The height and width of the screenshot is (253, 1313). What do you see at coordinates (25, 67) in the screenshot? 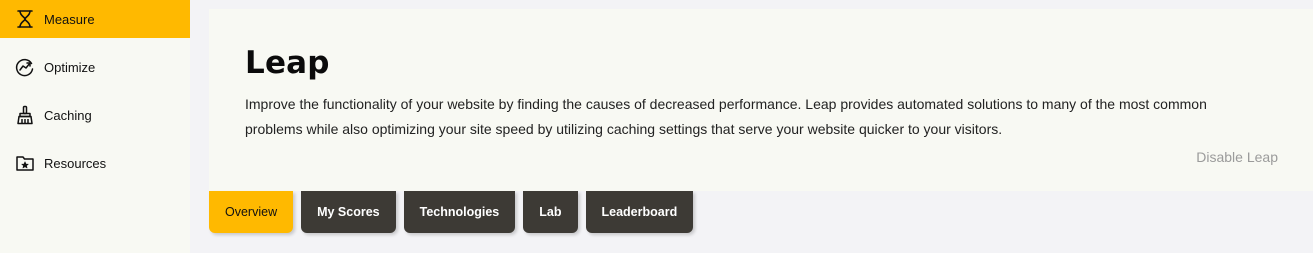
I see `trend-up-icon` at bounding box center [25, 67].